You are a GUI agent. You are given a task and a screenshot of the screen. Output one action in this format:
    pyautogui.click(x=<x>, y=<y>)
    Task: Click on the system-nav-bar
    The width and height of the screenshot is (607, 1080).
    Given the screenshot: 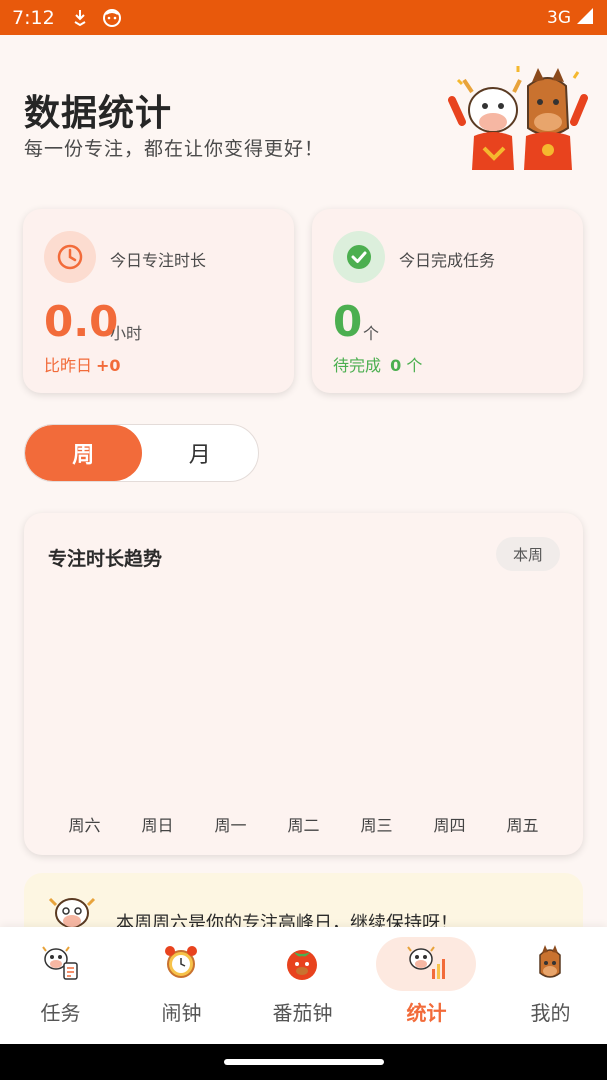 What is the action you would take?
    pyautogui.click(x=303, y=1062)
    